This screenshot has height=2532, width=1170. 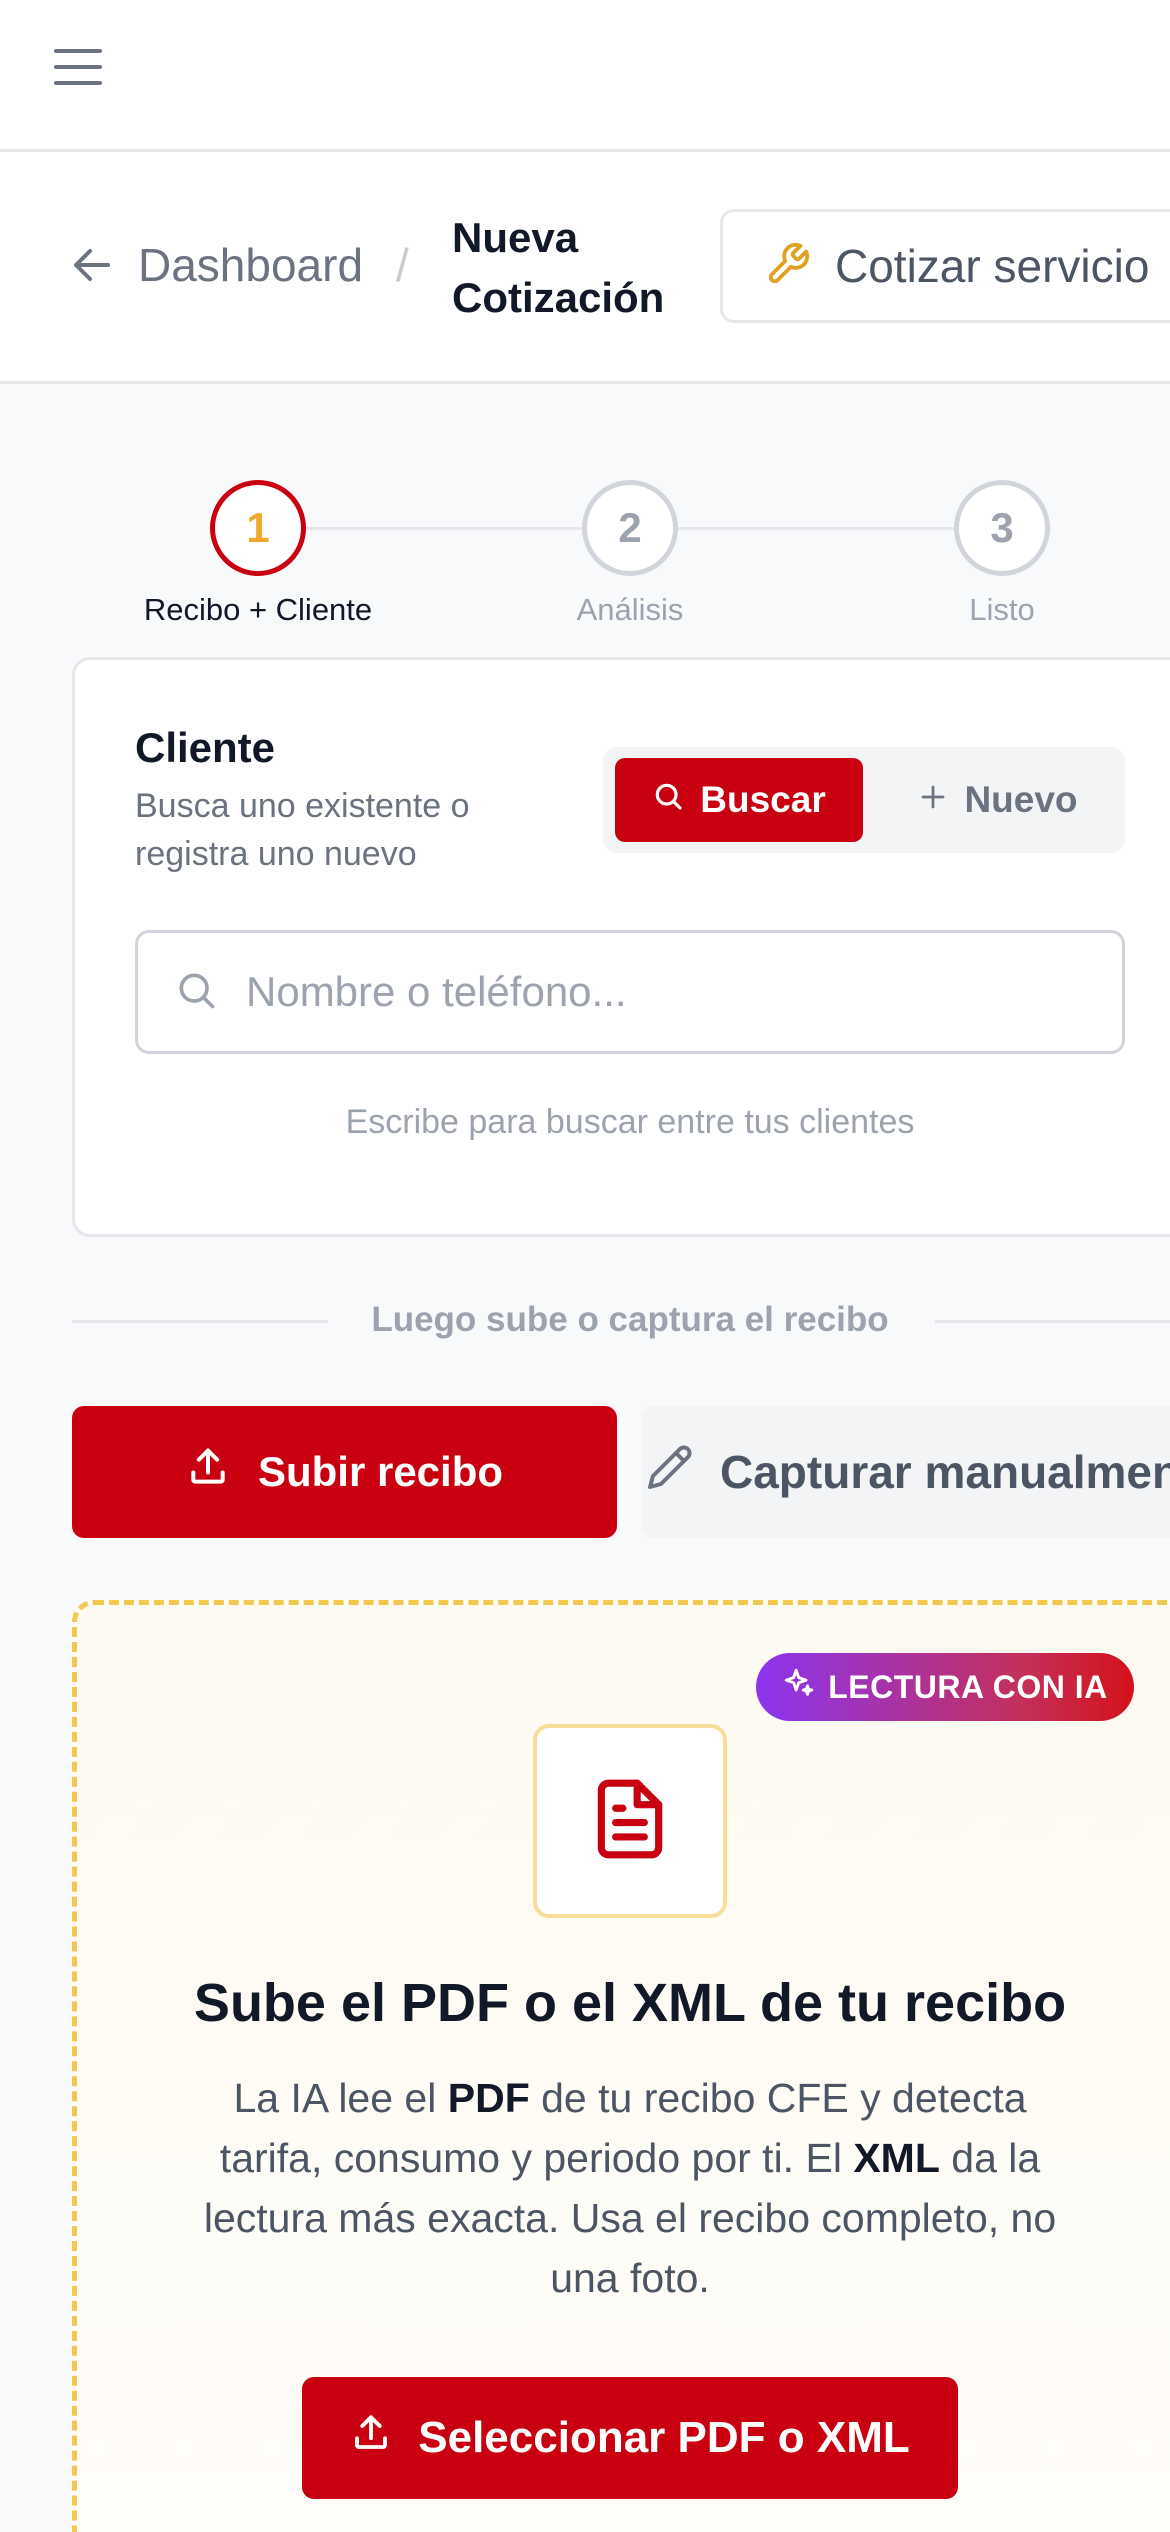 I want to click on plus-icon, so click(x=933, y=800).